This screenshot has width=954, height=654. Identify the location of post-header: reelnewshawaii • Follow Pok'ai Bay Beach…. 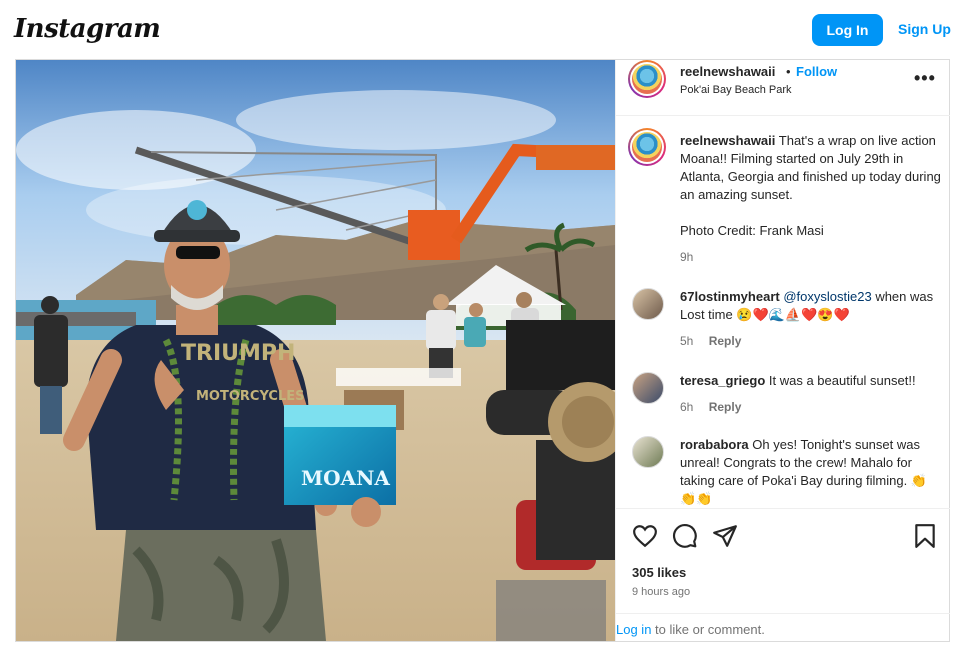
(783, 88).